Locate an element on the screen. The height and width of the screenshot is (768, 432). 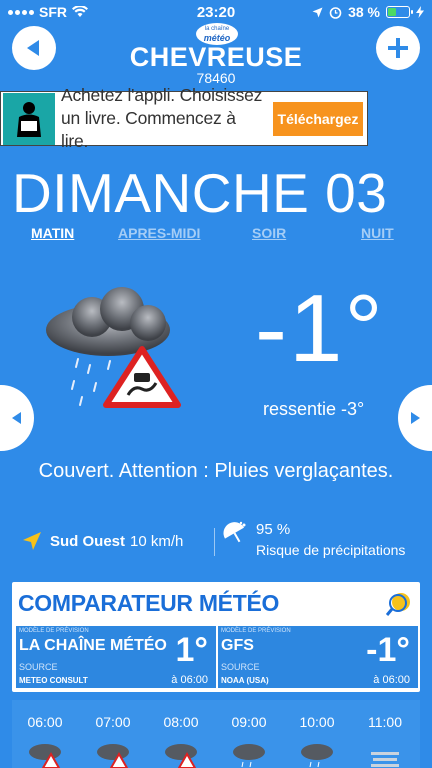
status-right: 38 % is located at coordinates (368, 12).